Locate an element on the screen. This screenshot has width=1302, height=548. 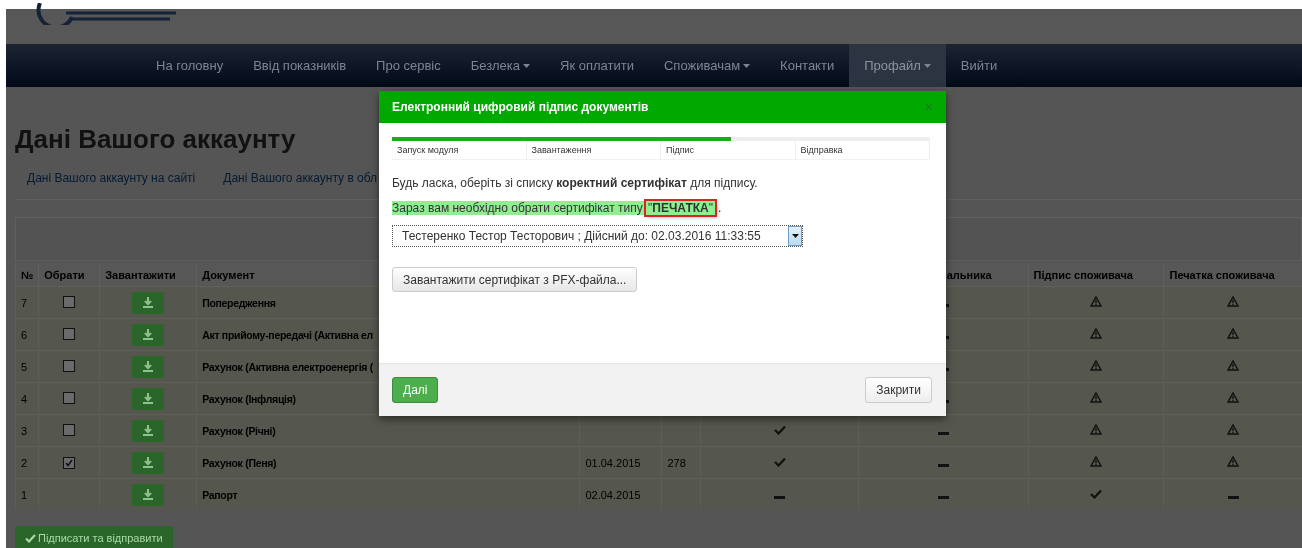
row-number: 3 is located at coordinates (24, 430).